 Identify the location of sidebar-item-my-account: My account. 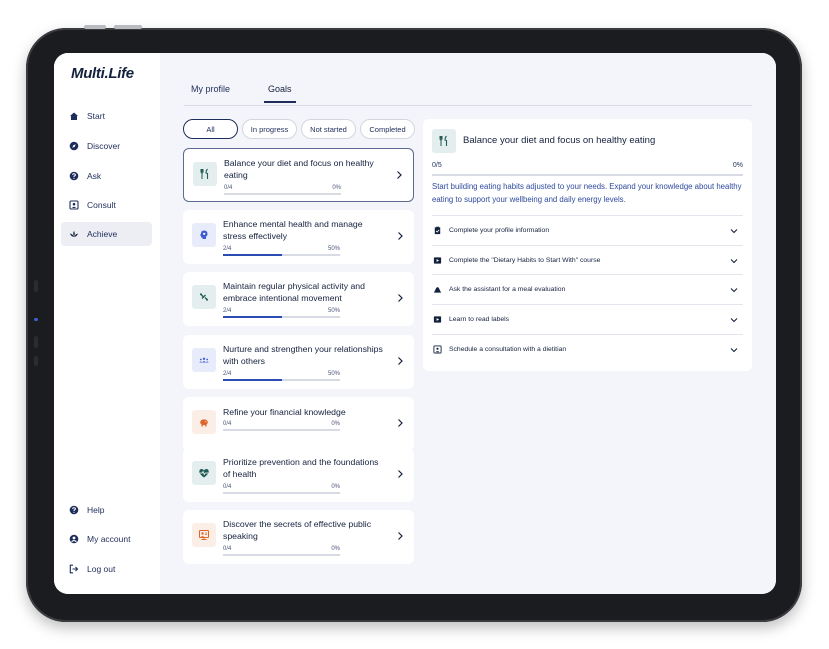
(106, 539).